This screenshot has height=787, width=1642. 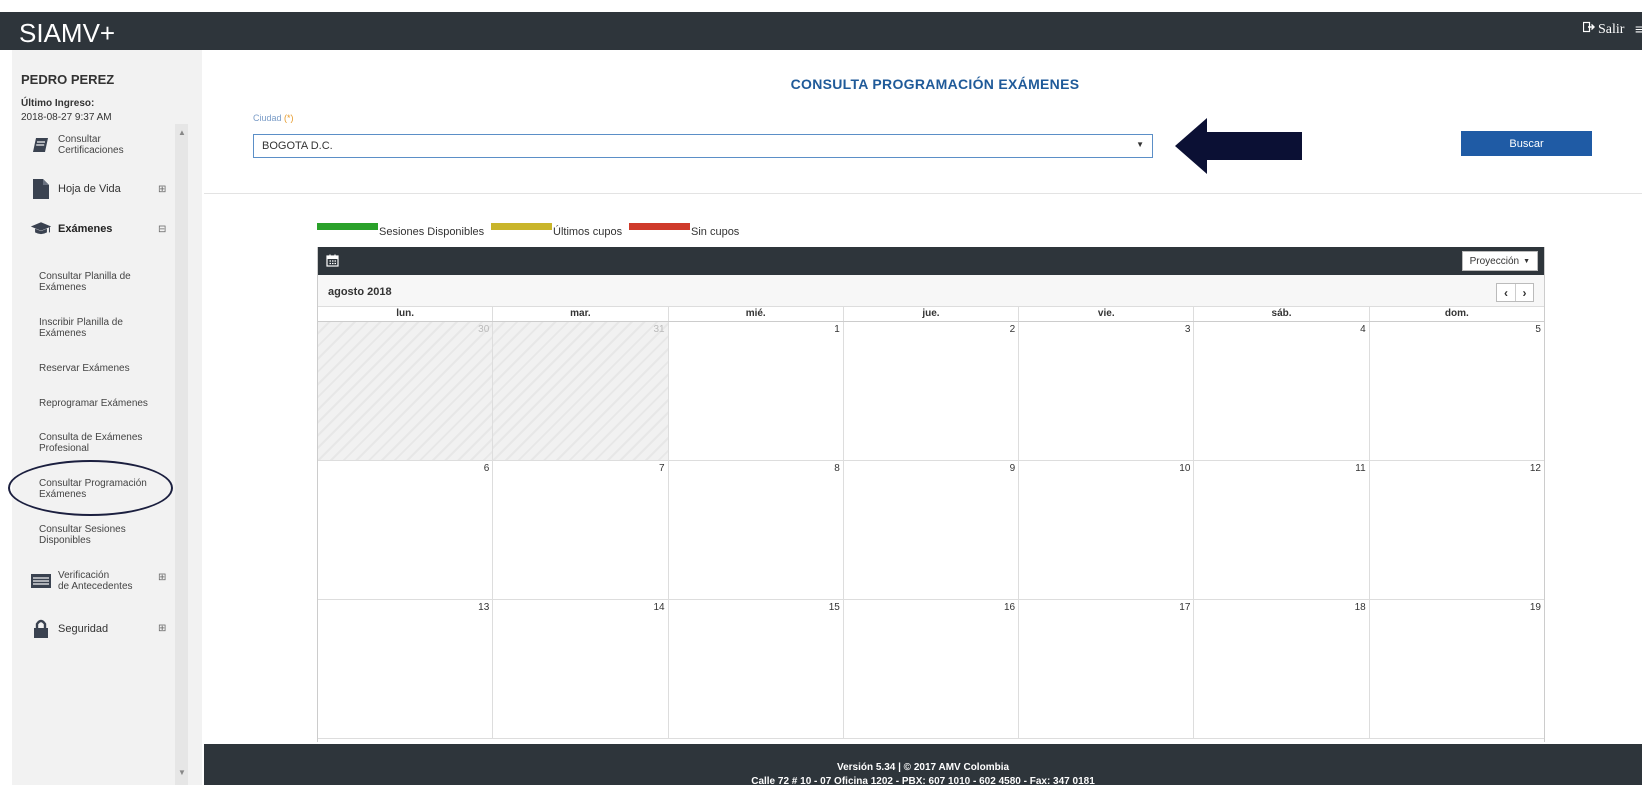 What do you see at coordinates (101, 368) in the screenshot?
I see `submenu-reservar-examenes: Reservar Exámenes` at bounding box center [101, 368].